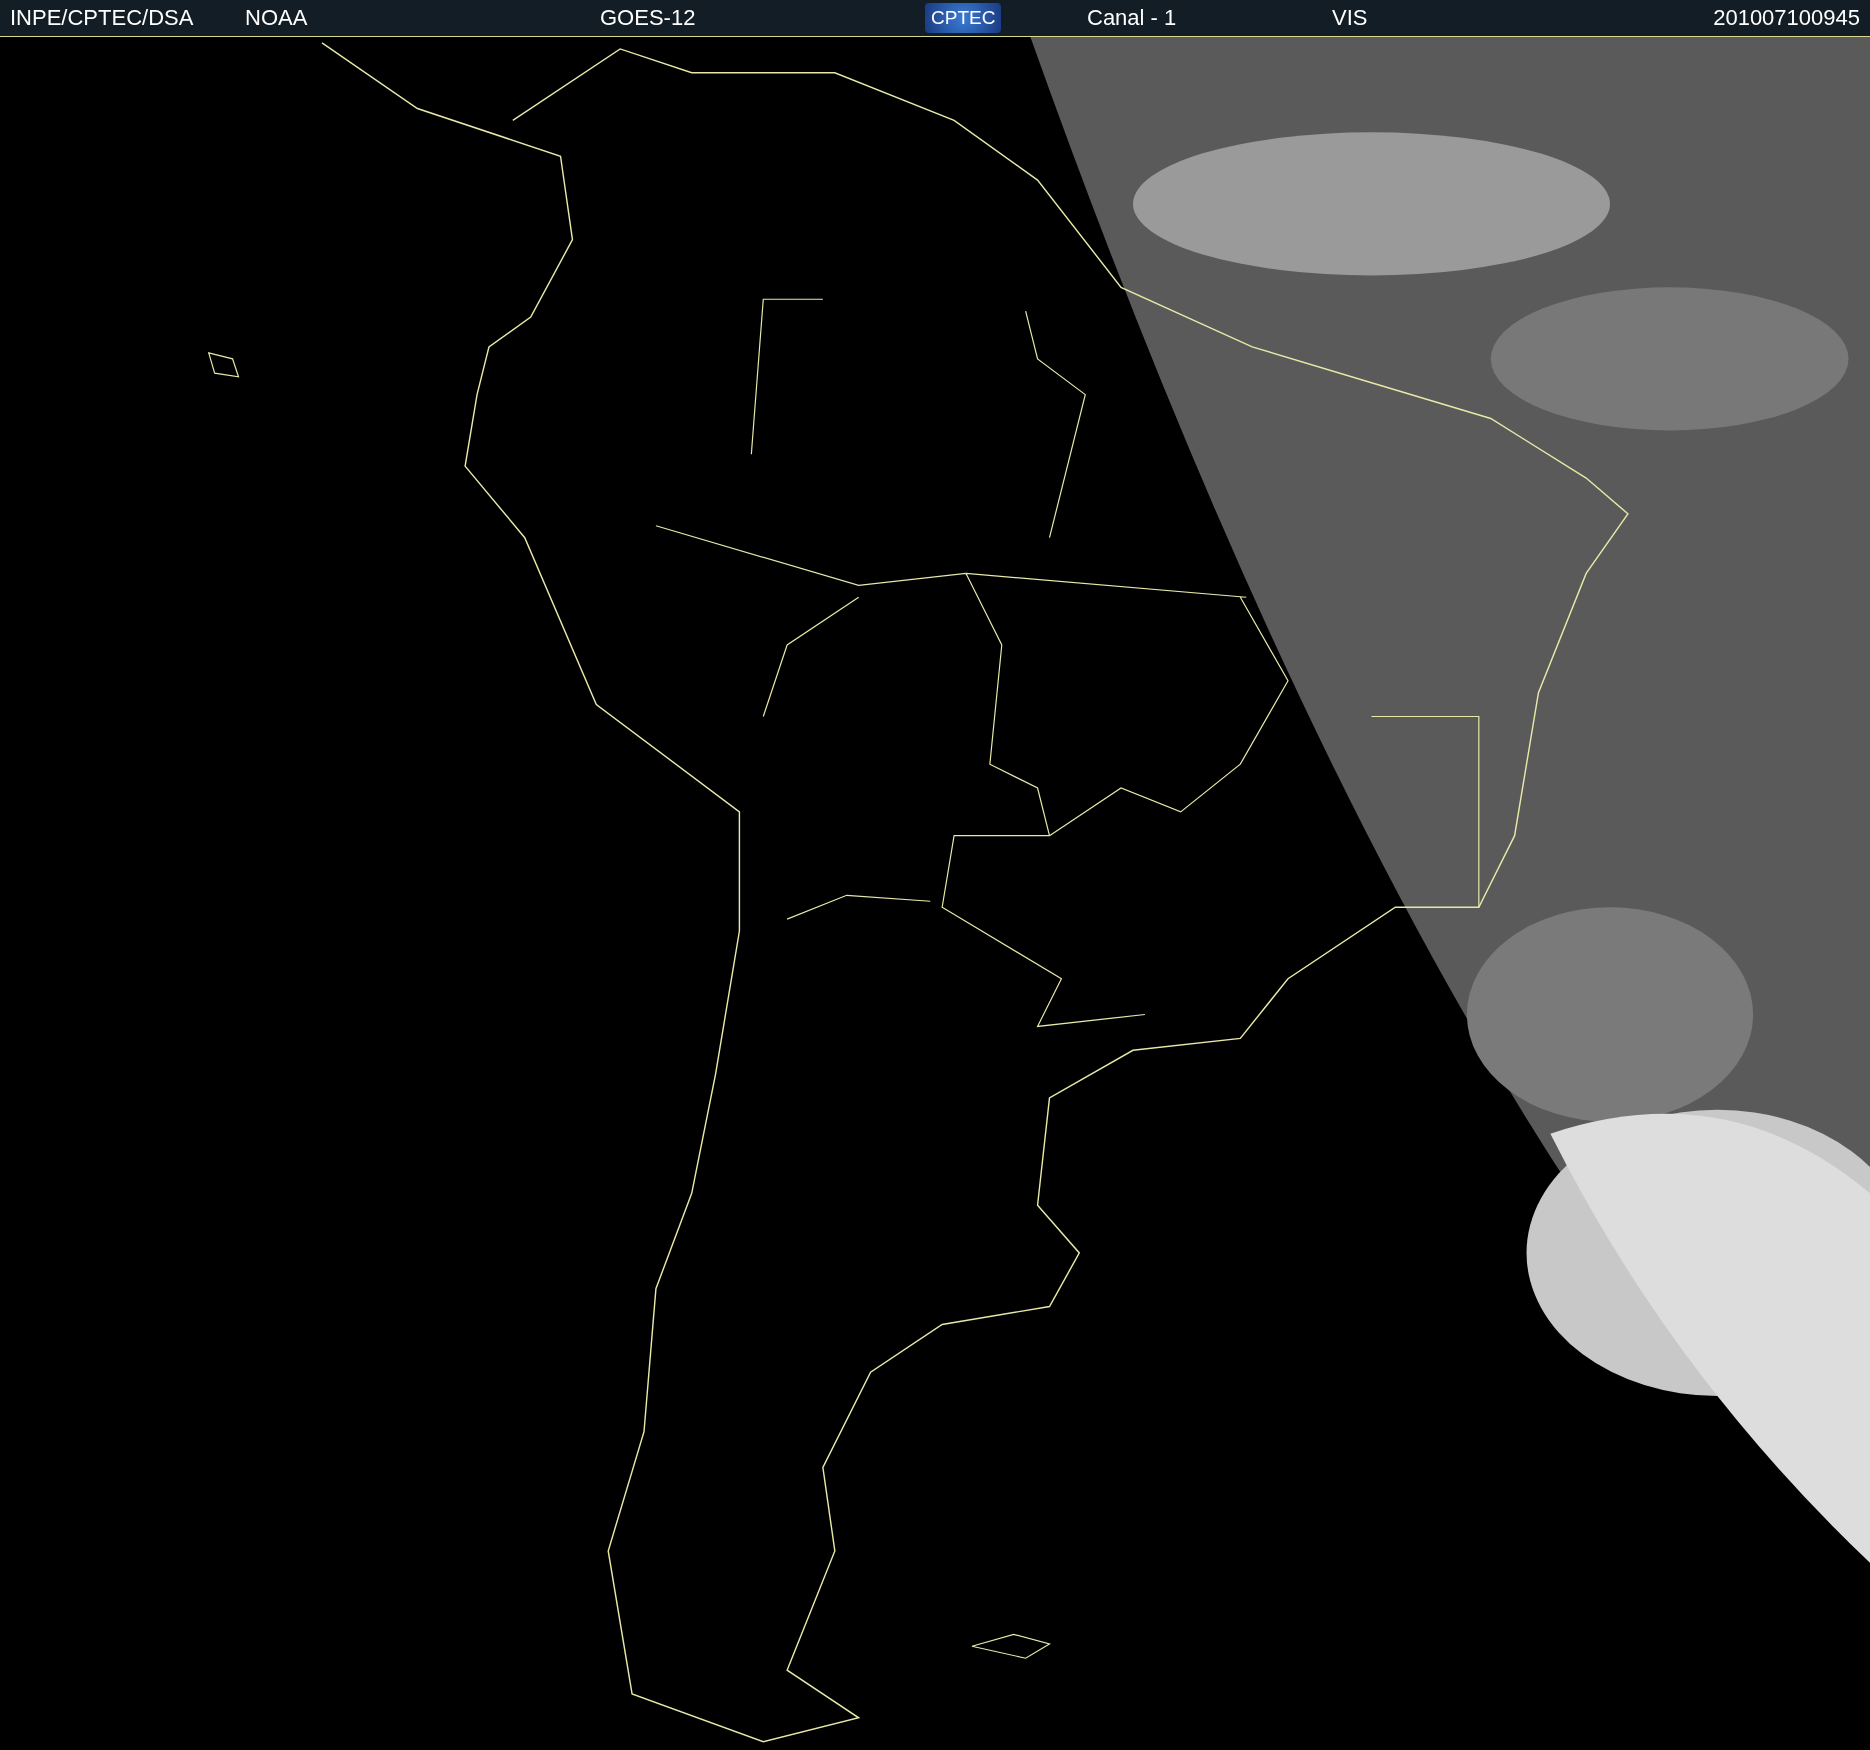  What do you see at coordinates (648, 18) in the screenshot?
I see `header-label: GOES-12` at bounding box center [648, 18].